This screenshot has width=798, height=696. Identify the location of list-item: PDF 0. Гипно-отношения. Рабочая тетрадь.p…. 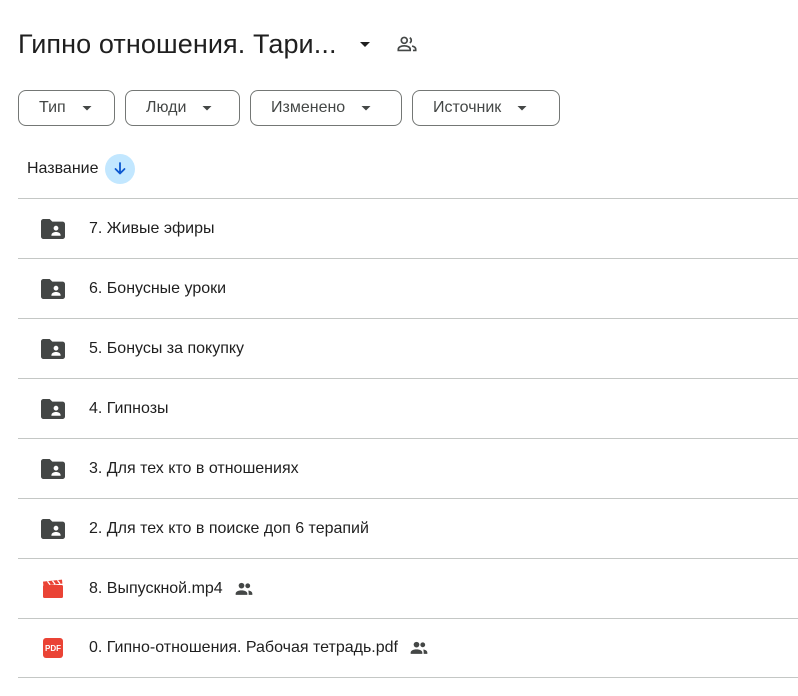
(408, 648).